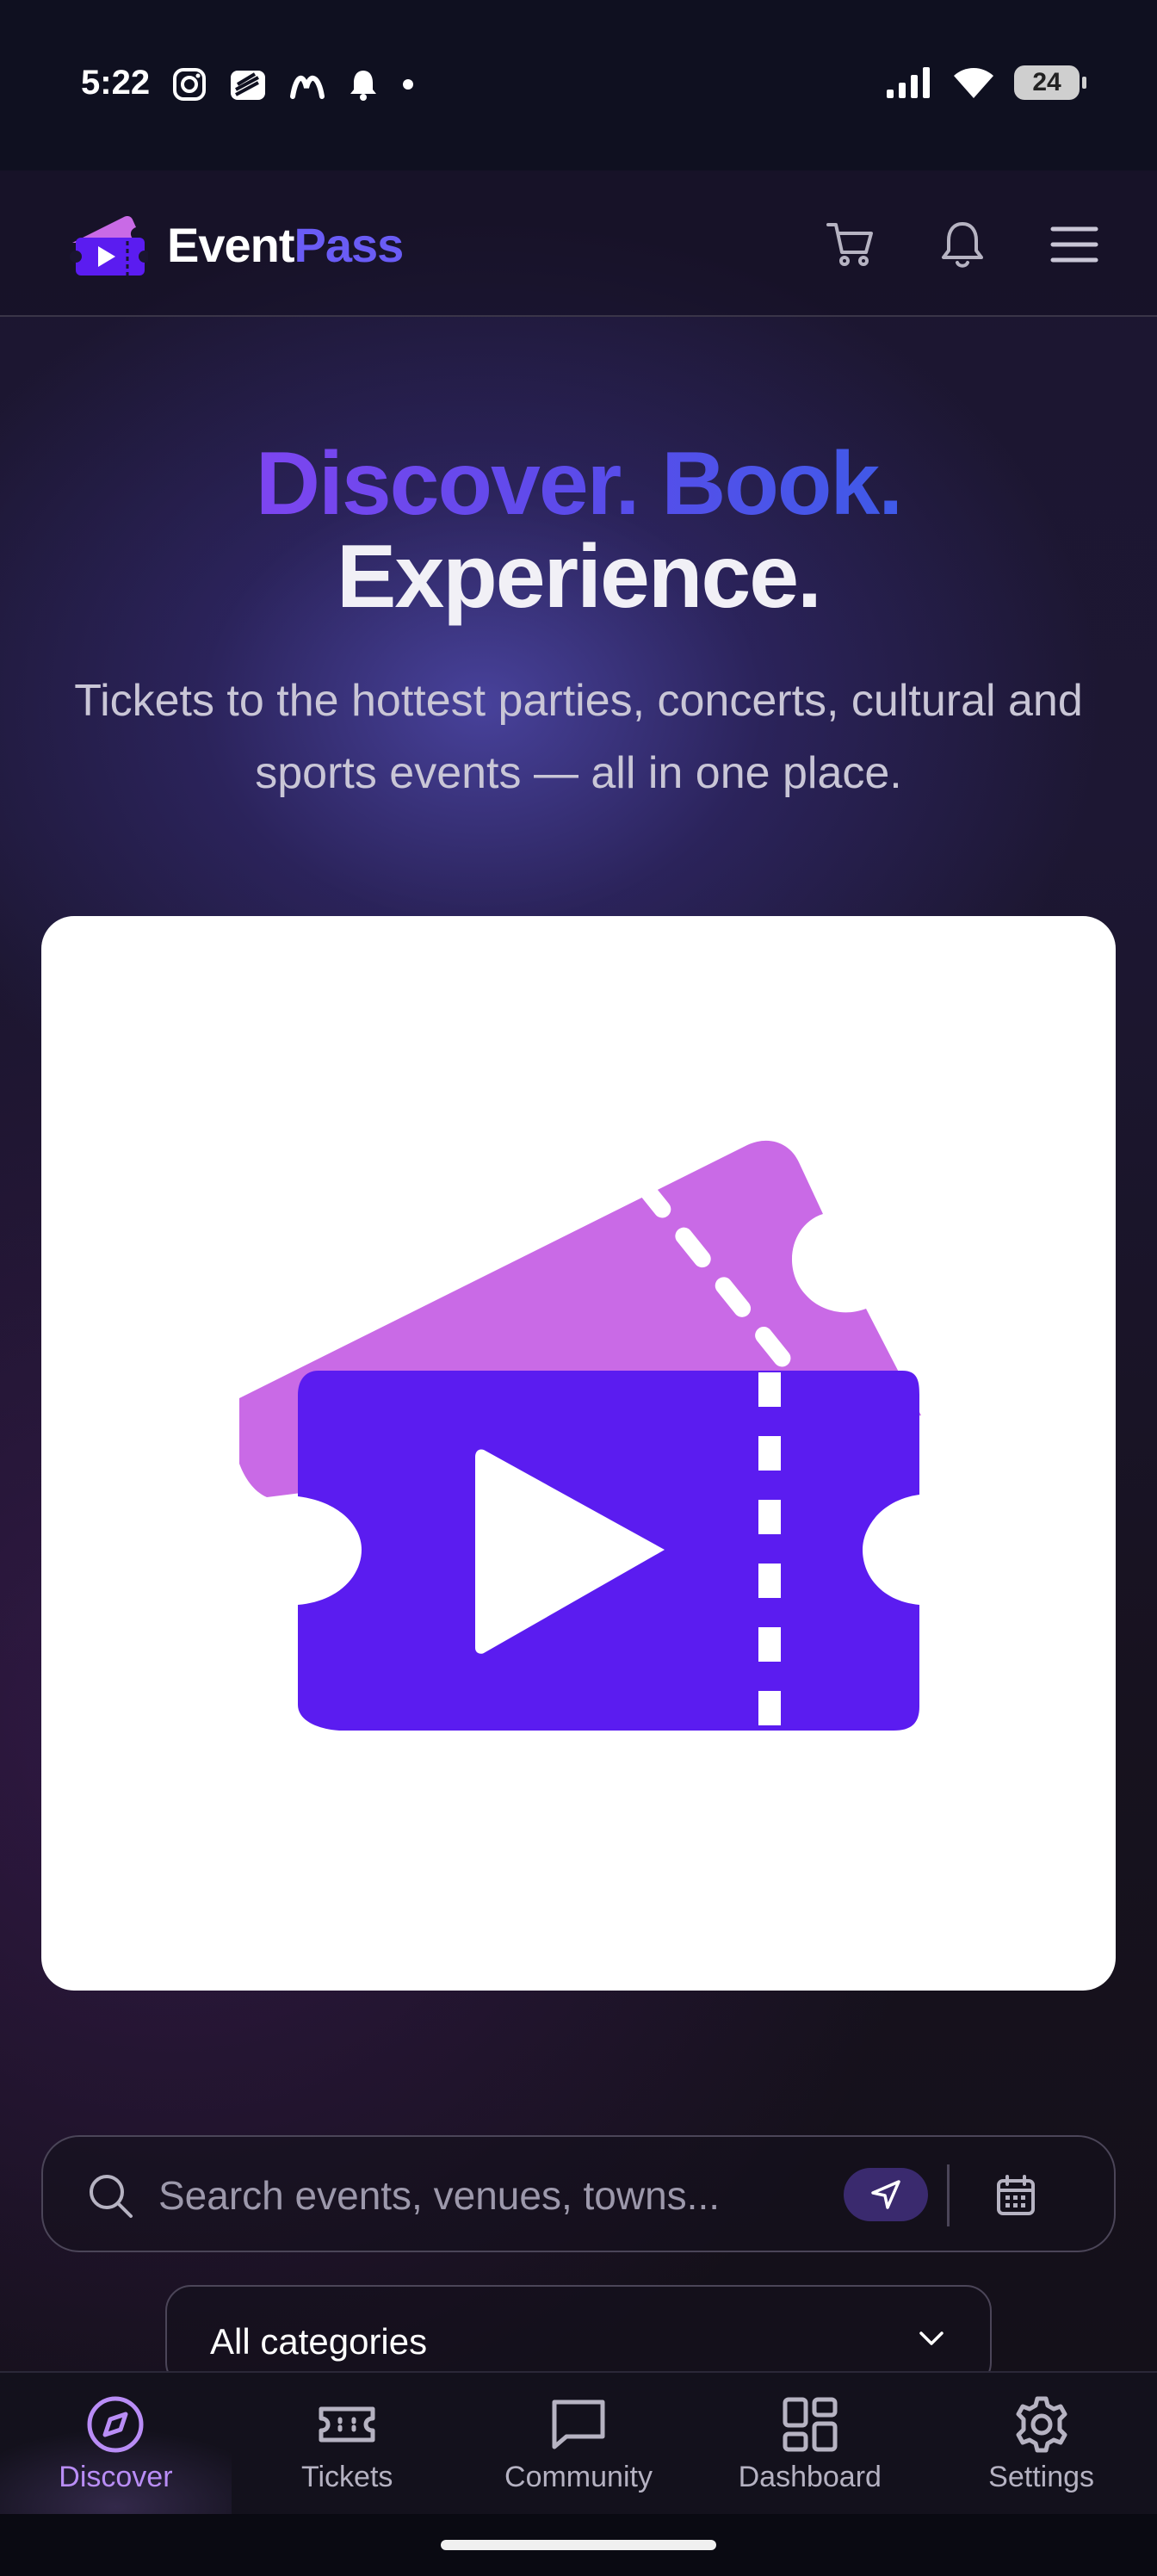 The height and width of the screenshot is (2576, 1157). I want to click on chevron-down-icon, so click(931, 2338).